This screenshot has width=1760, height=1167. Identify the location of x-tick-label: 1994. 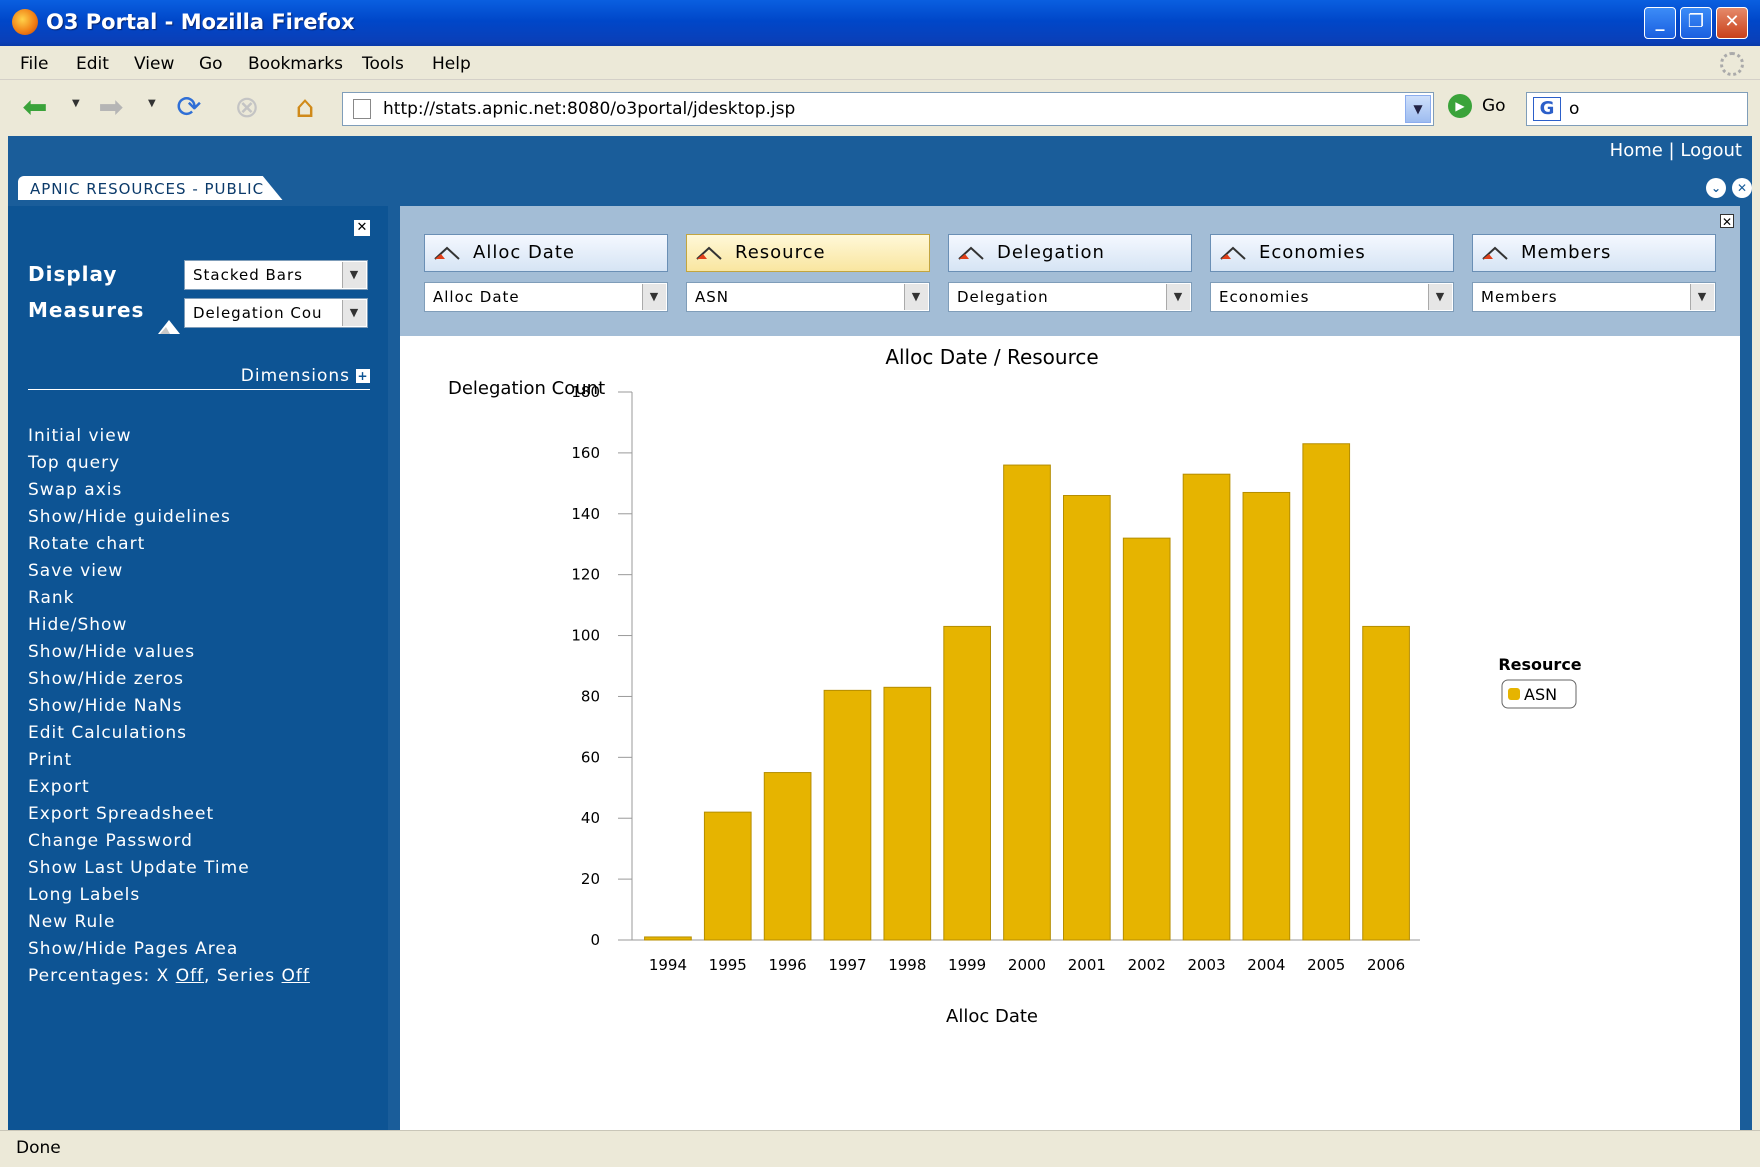
(668, 965).